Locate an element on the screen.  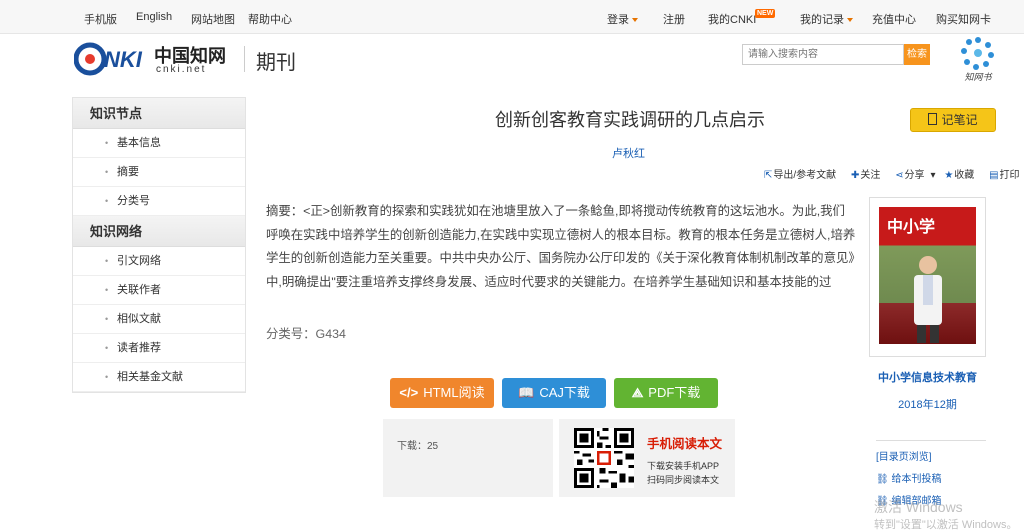
pdf-download-button: ⟁ PDF下载 is located at coordinates (666, 393).